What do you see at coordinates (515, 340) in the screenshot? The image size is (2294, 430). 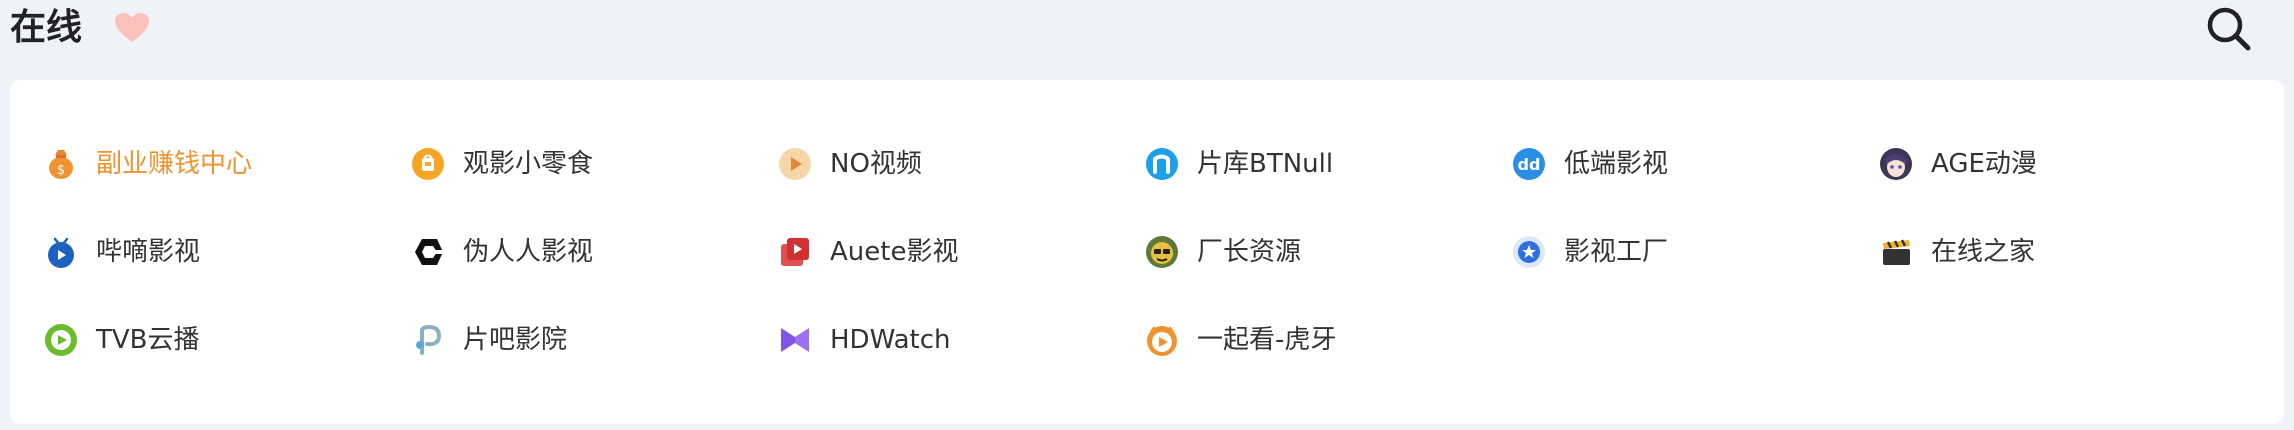 I see `site-label: 片吧影院` at bounding box center [515, 340].